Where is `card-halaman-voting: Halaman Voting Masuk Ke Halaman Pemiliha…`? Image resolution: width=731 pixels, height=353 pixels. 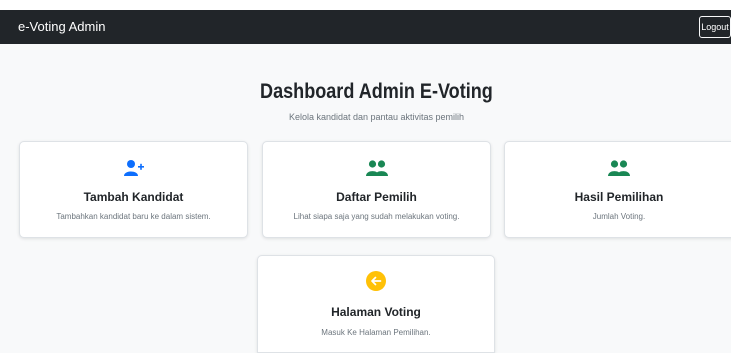
card-halaman-voting: Halaman Voting Masuk Ke Halaman Pemiliha… is located at coordinates (376, 304).